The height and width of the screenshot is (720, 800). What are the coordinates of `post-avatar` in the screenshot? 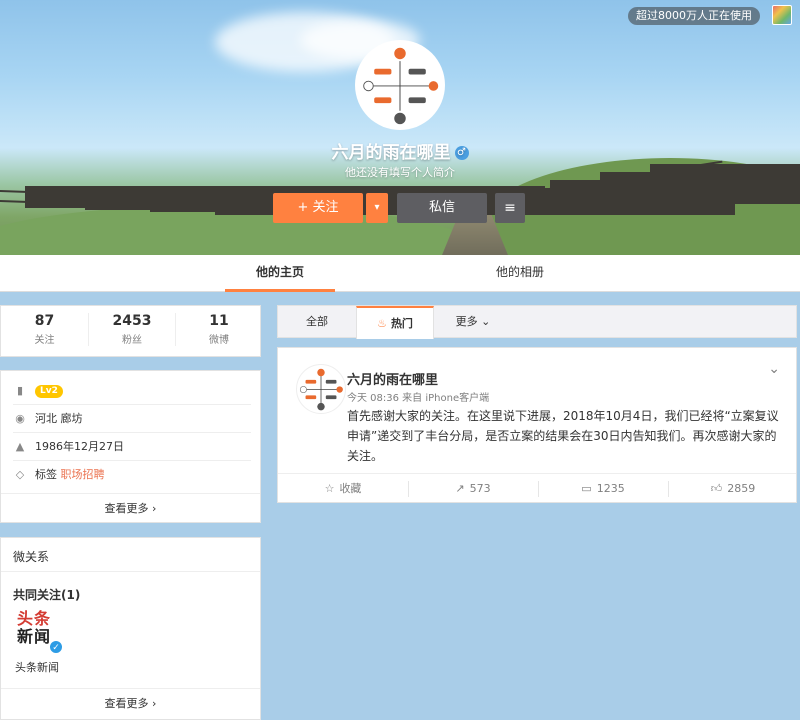 It's located at (321, 389).